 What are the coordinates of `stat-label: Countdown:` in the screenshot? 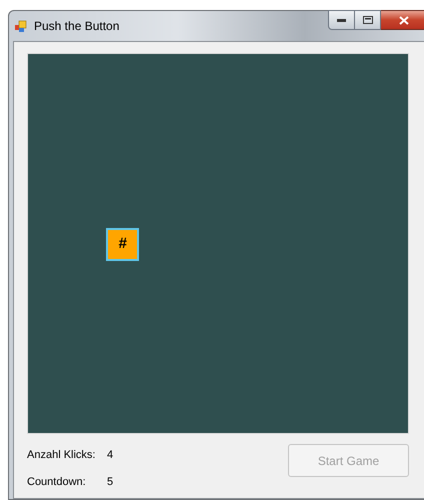 It's located at (57, 482).